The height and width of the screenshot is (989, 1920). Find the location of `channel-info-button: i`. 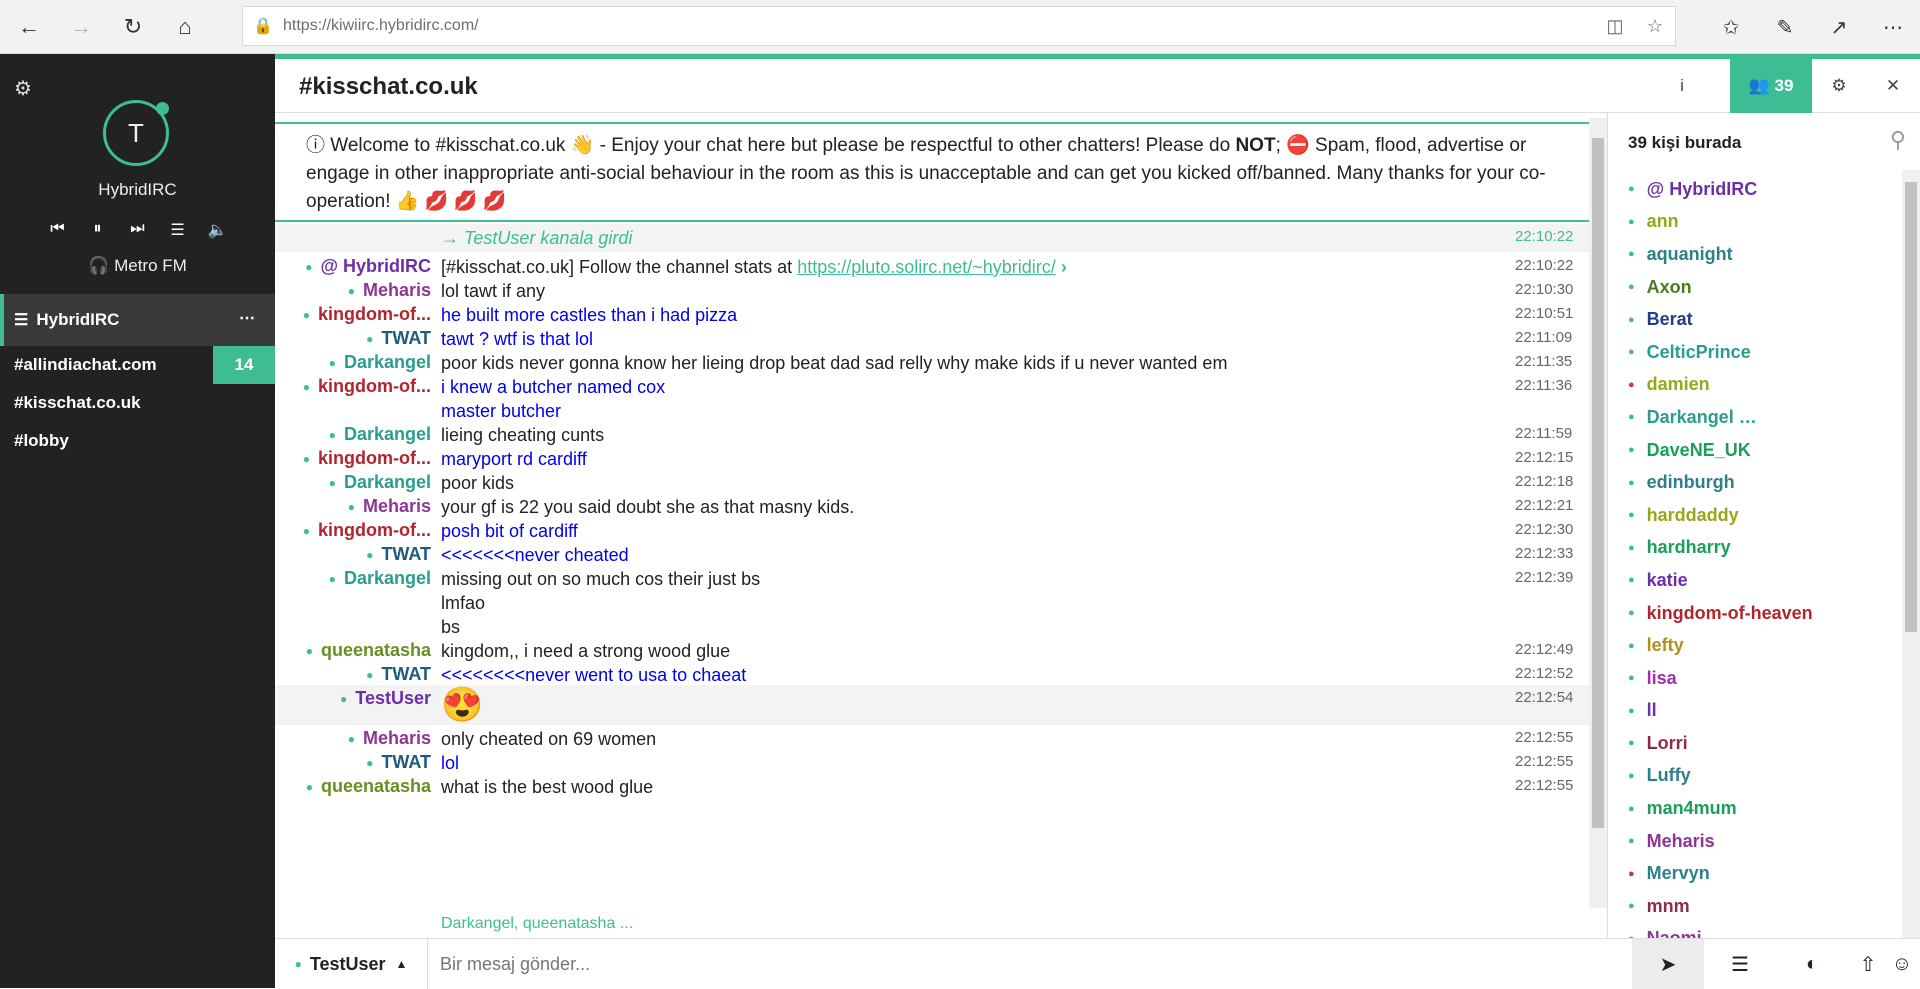

channel-info-button: i is located at coordinates (1682, 86).